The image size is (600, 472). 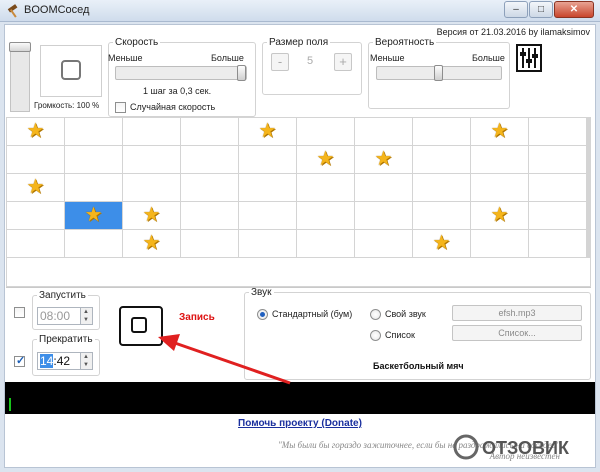 What do you see at coordinates (375, 335) in the screenshot?
I see `sound-list-radio` at bounding box center [375, 335].